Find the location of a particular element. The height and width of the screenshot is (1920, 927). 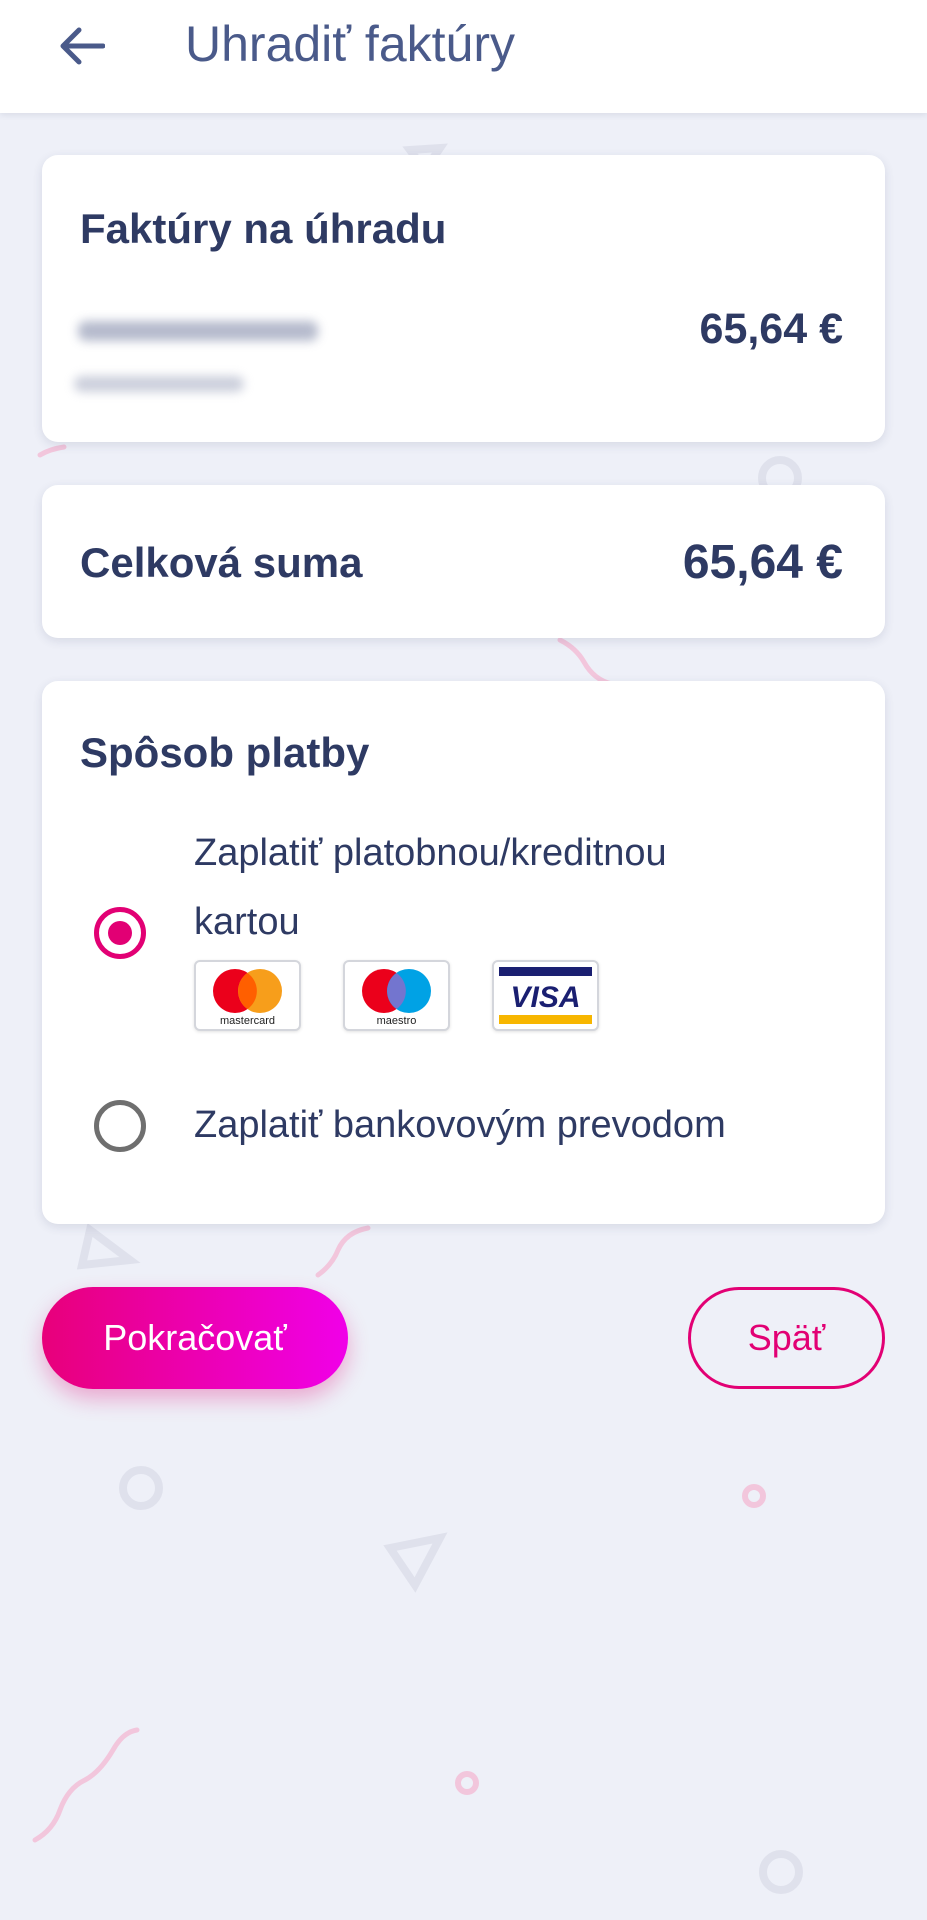

back-button is located at coordinates (82, 46).